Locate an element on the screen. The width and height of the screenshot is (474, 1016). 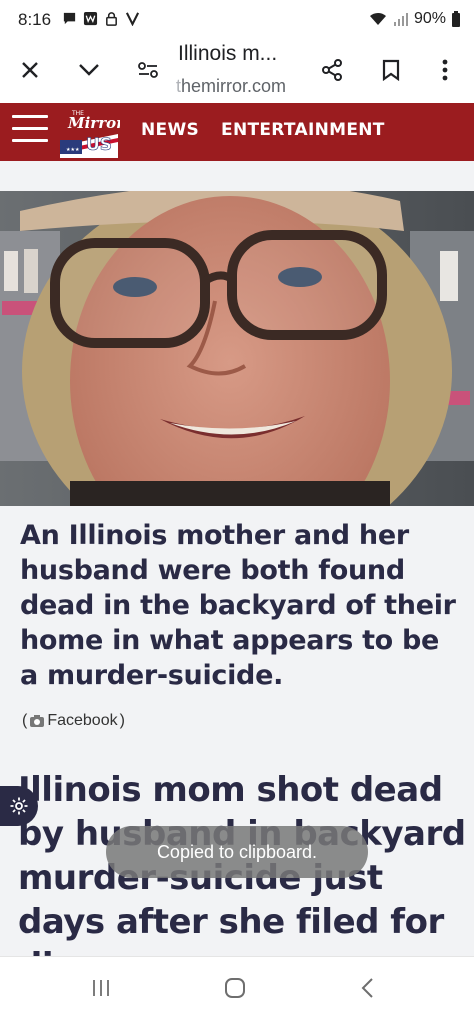
back-icon is located at coordinates (367, 988).